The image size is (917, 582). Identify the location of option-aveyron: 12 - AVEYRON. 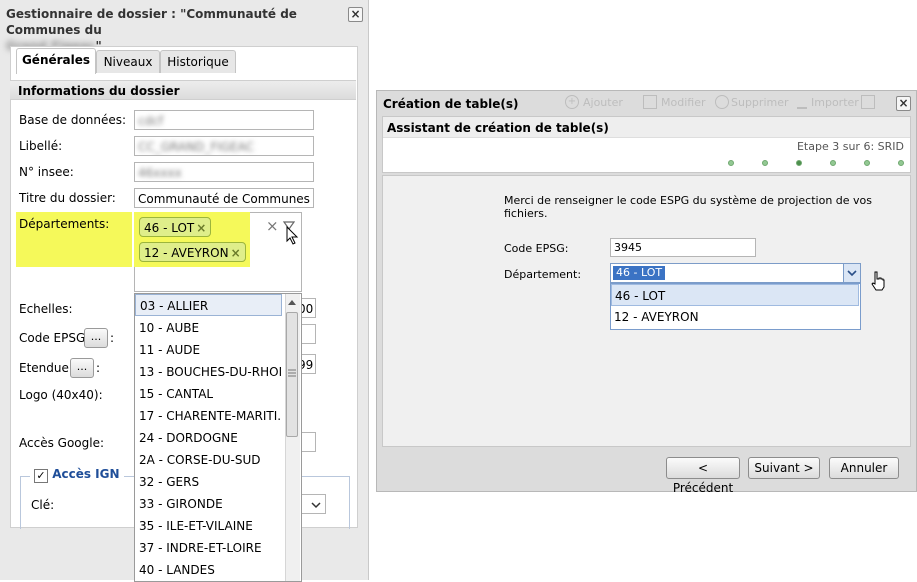
(735, 317).